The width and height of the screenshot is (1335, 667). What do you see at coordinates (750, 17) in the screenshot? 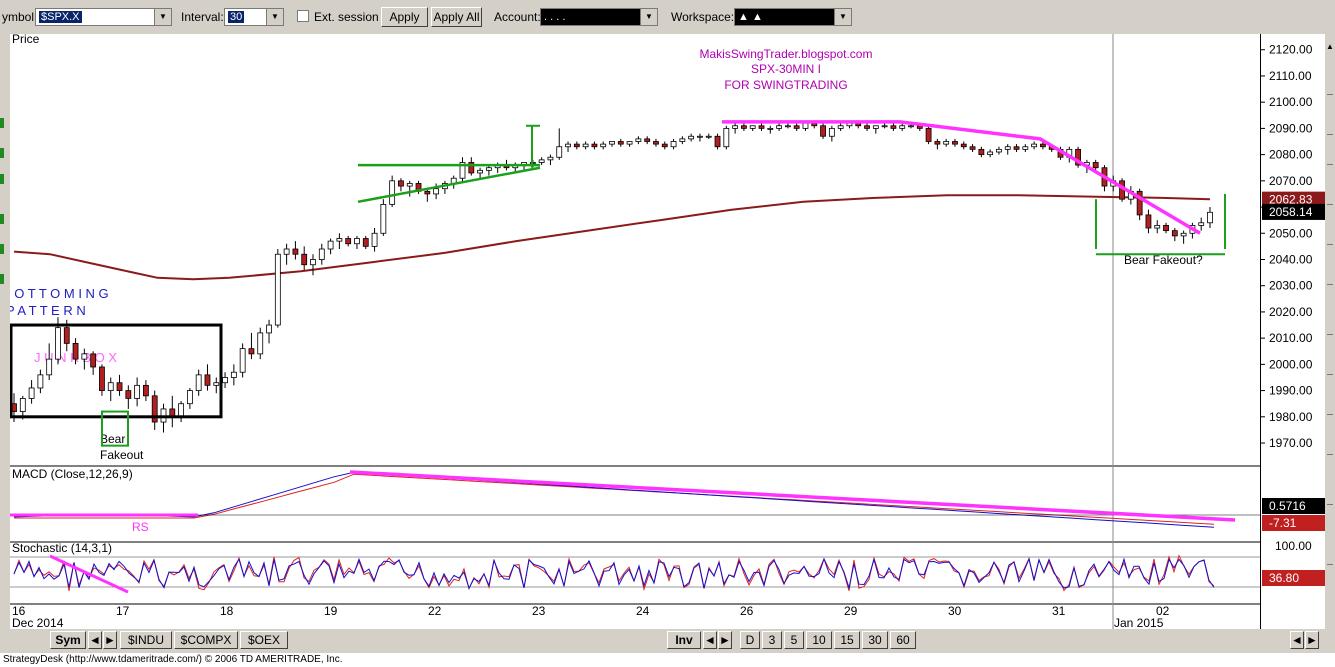
I see `workspace-value: ▲ ▲` at bounding box center [750, 17].